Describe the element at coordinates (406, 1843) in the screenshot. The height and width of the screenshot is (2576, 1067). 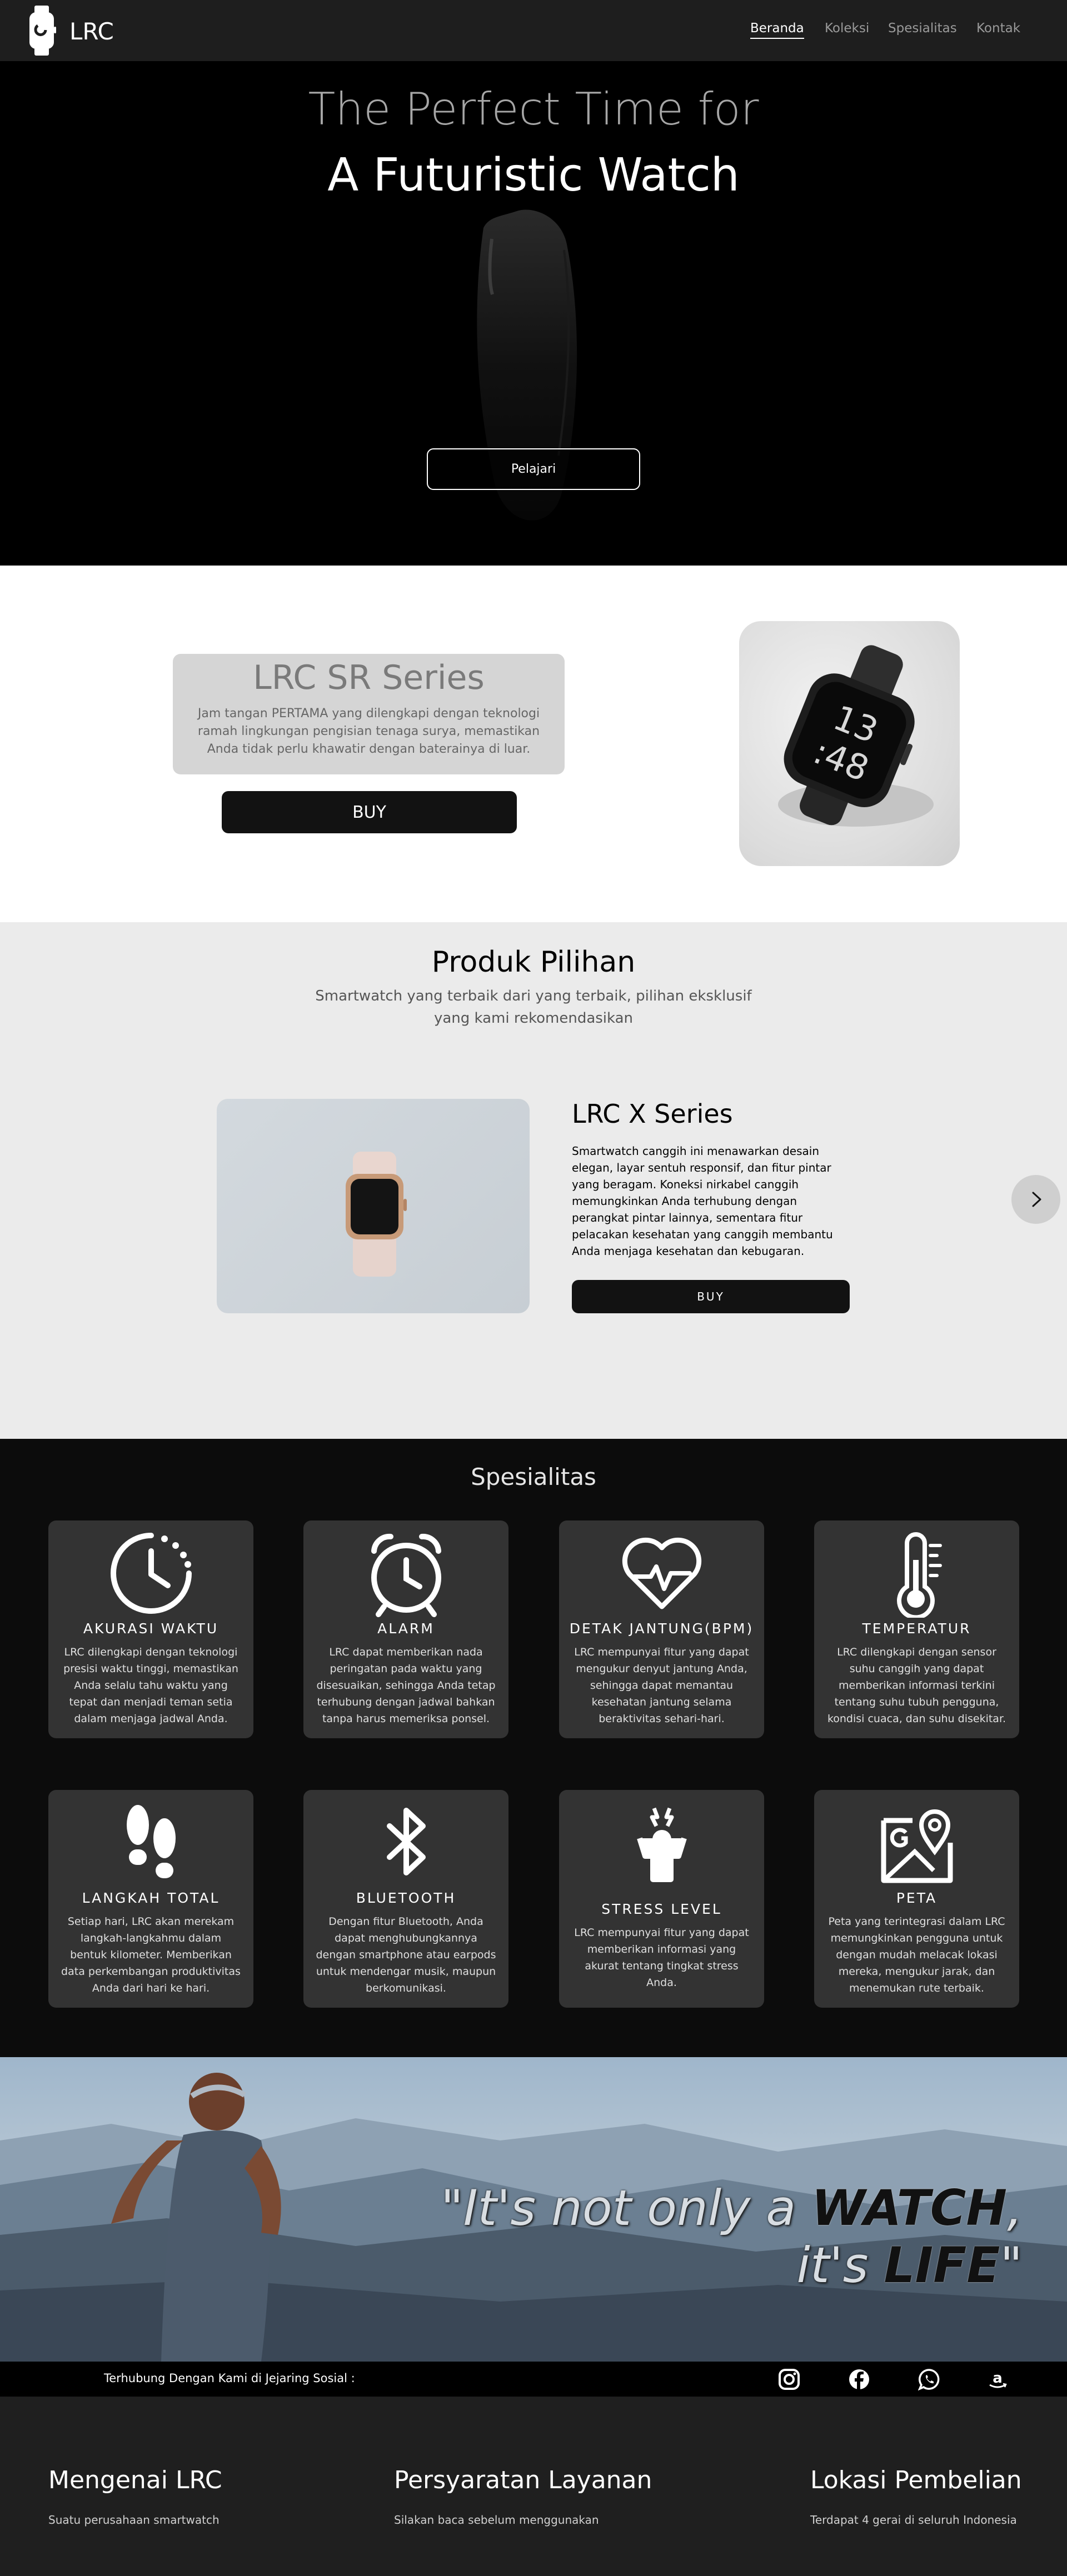
I see `bluetooth-icon` at that location.